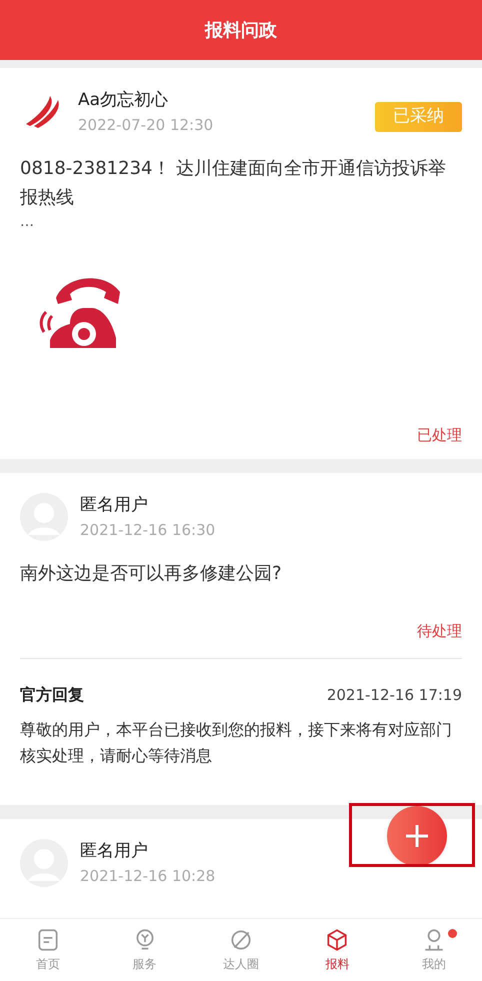 This screenshot has height=981, width=482. I want to click on tab-item: 报料, so click(337, 950).